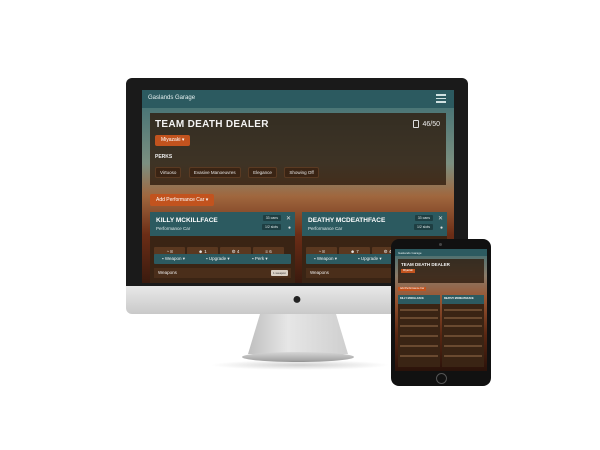 The width and height of the screenshot is (600, 450). What do you see at coordinates (301, 172) in the screenshot?
I see `perk-tag: Showing Off` at bounding box center [301, 172].